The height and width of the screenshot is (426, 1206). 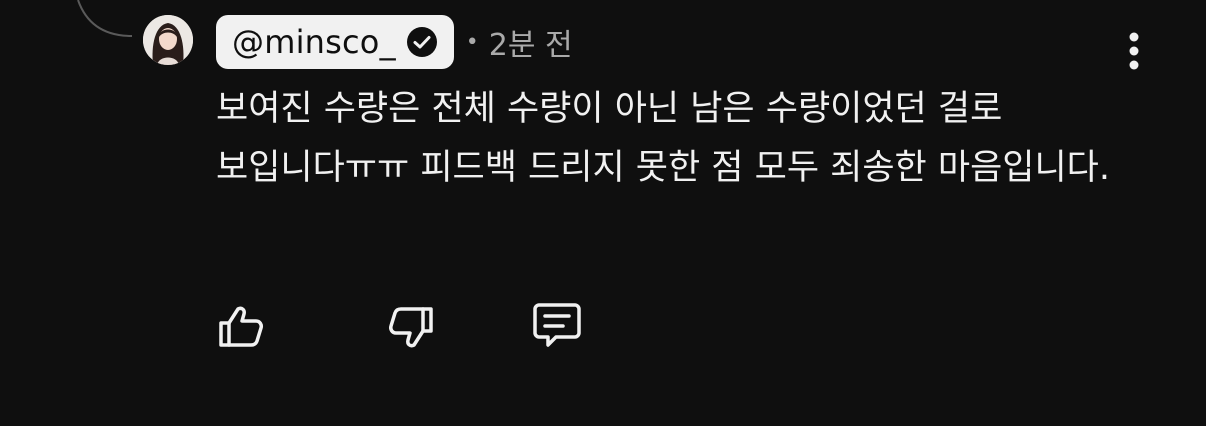 I want to click on more-vertical-icon, so click(x=1134, y=51).